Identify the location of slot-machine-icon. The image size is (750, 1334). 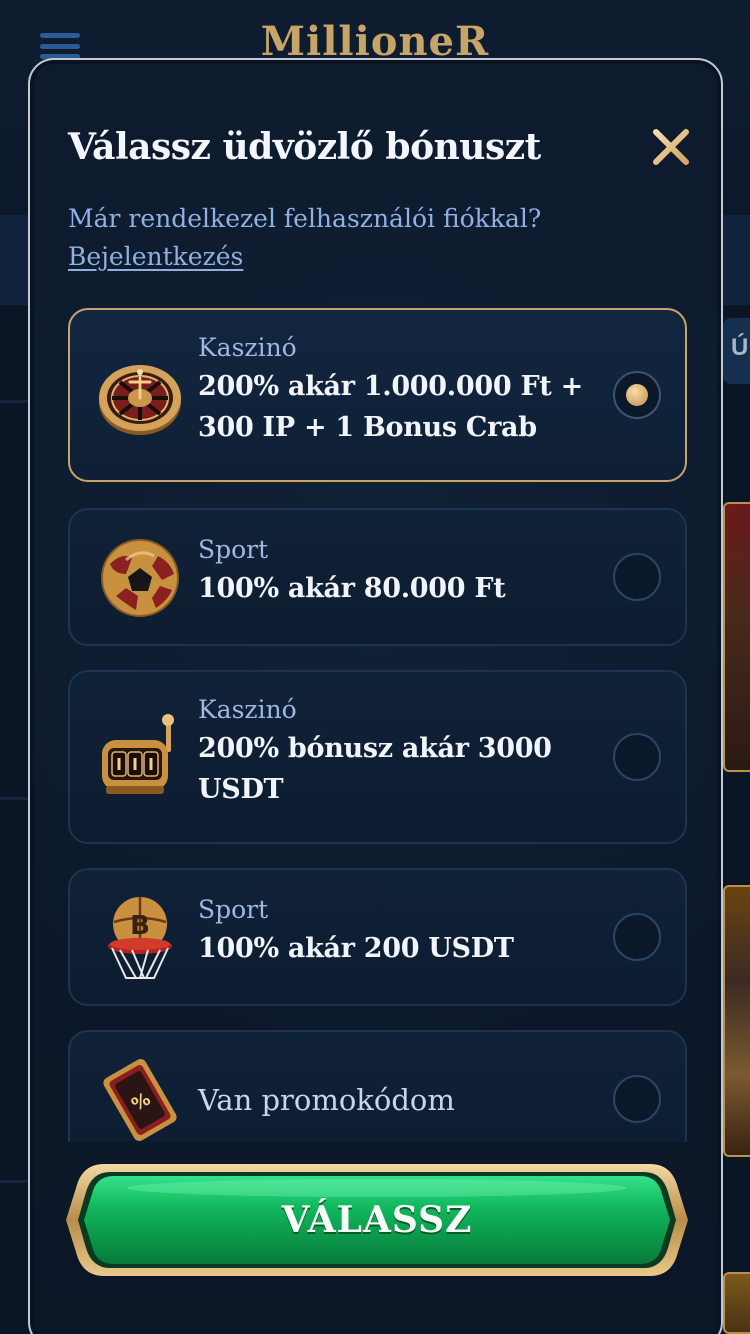
(140, 758).